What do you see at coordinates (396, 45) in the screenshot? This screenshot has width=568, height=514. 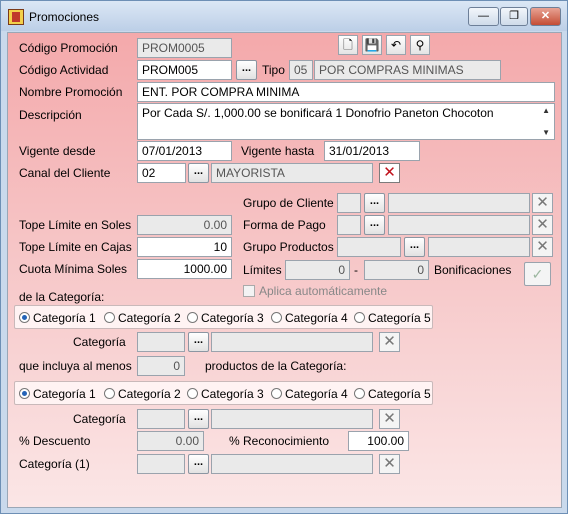 I see `undo-icon: ↶` at bounding box center [396, 45].